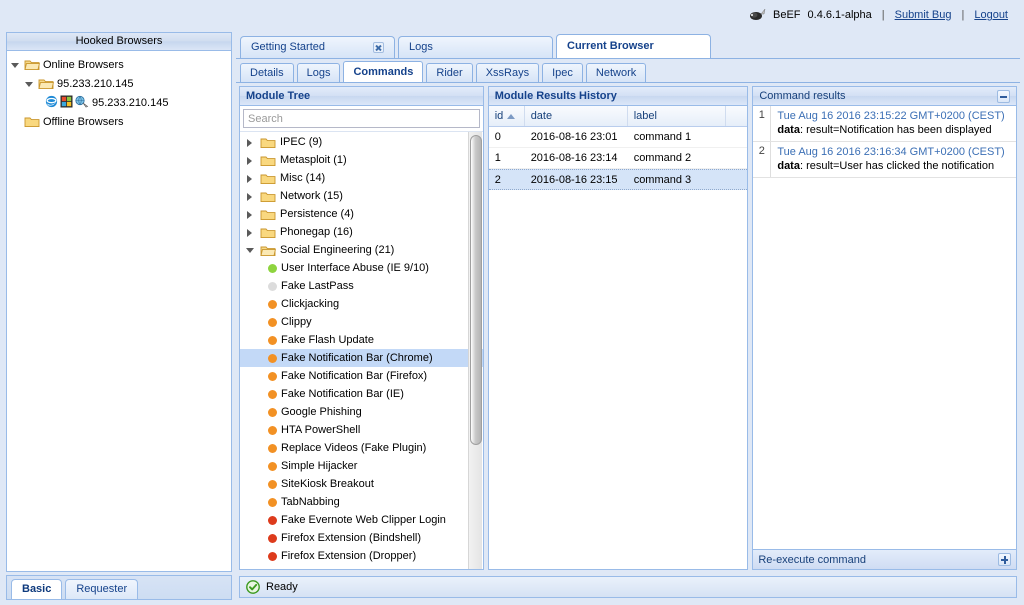 Image resolution: width=1024 pixels, height=605 pixels. What do you see at coordinates (361, 412) in the screenshot?
I see `module-item: Google Phishing` at bounding box center [361, 412].